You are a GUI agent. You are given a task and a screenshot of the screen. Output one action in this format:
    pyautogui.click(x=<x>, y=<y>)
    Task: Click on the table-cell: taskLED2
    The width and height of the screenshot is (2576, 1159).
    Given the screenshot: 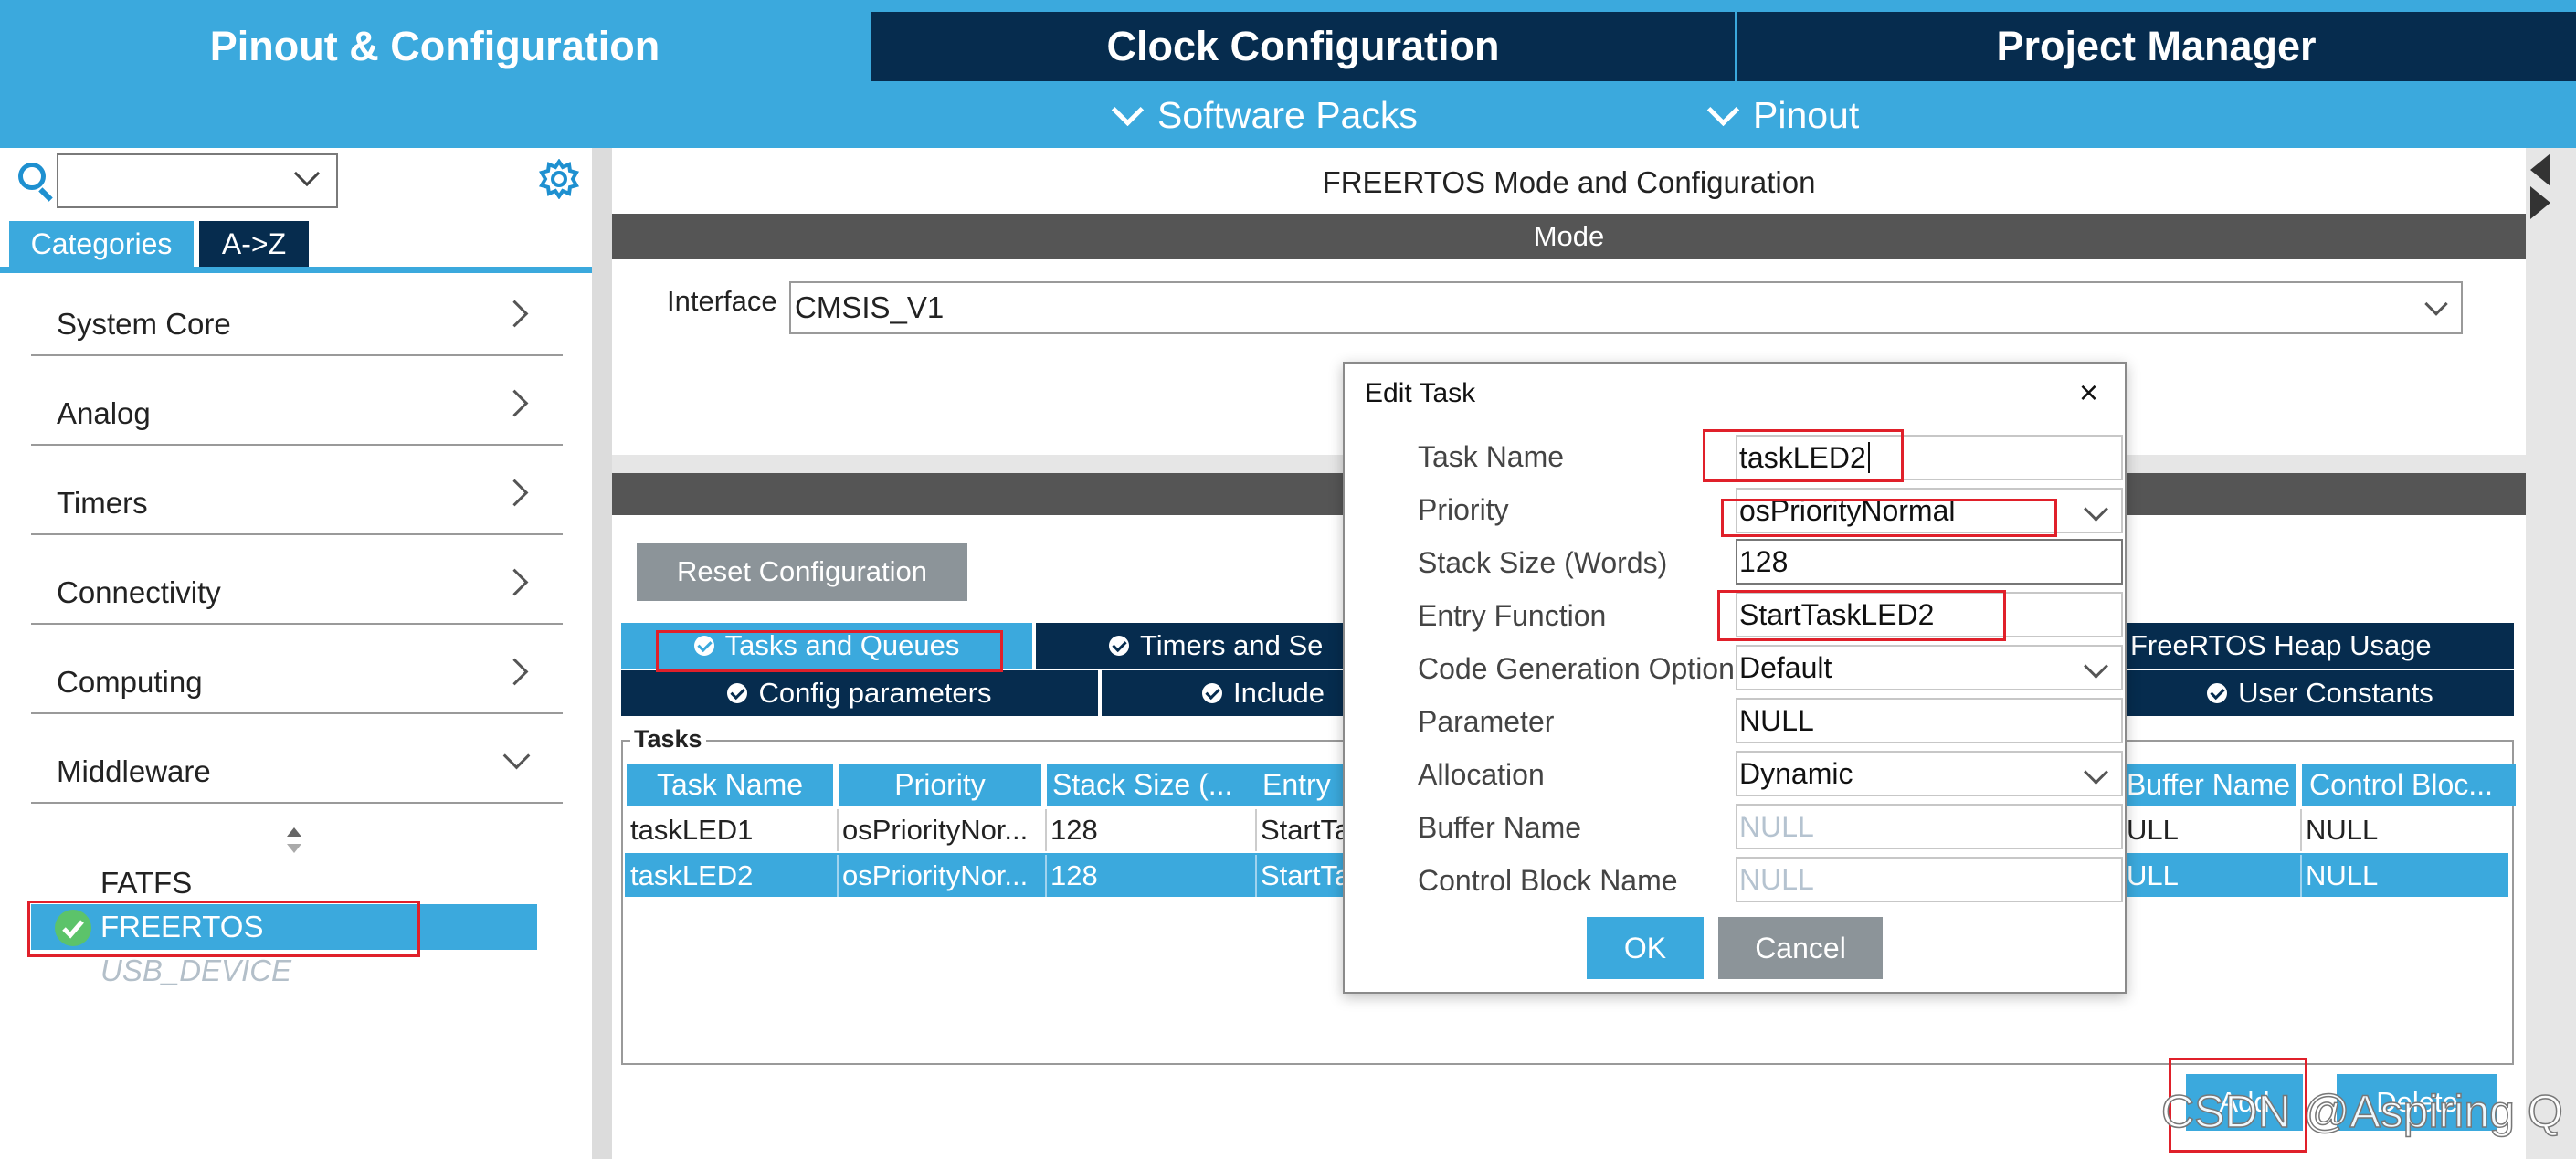 What is the action you would take?
    pyautogui.click(x=730, y=876)
    